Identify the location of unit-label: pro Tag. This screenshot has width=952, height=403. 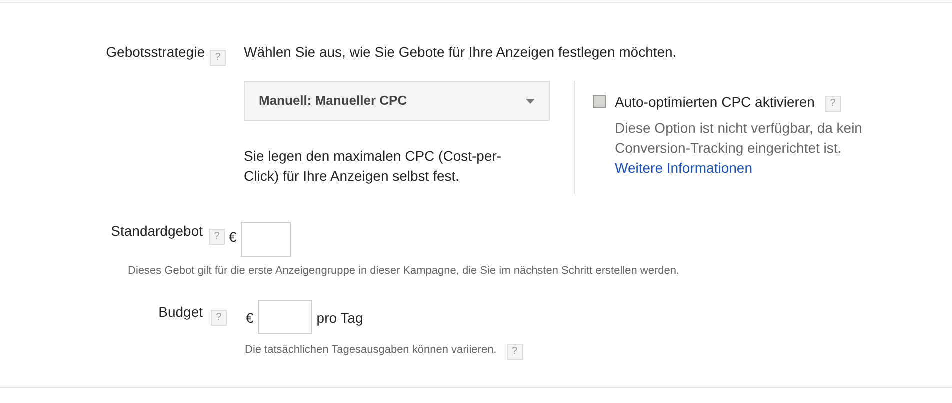
(340, 318).